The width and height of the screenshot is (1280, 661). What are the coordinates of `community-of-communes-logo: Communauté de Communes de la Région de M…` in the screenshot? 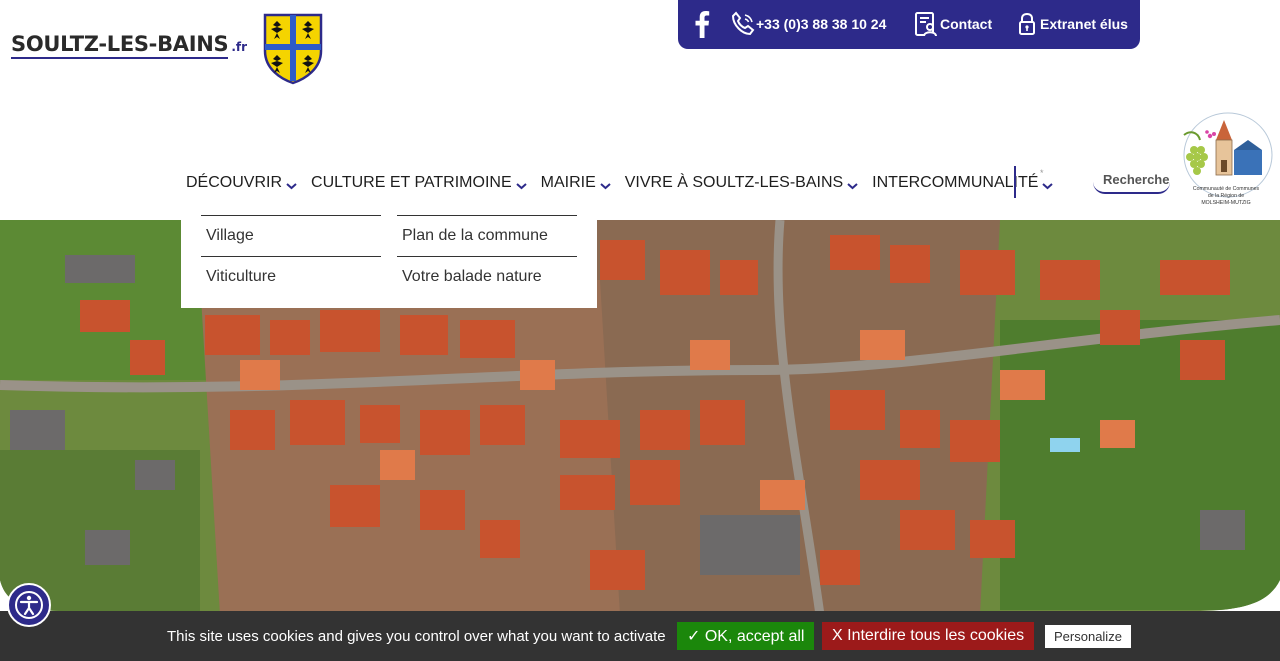 It's located at (1226, 162).